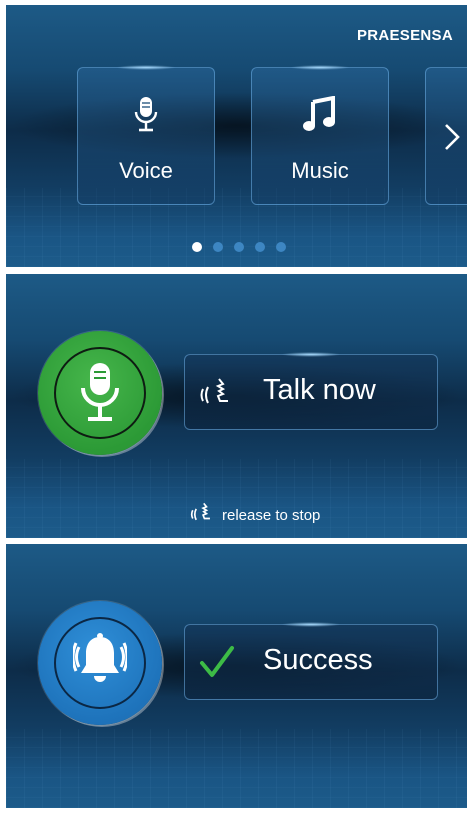 This screenshot has width=473, height=813. What do you see at coordinates (146, 170) in the screenshot?
I see `voice-tile-label: Voice` at bounding box center [146, 170].